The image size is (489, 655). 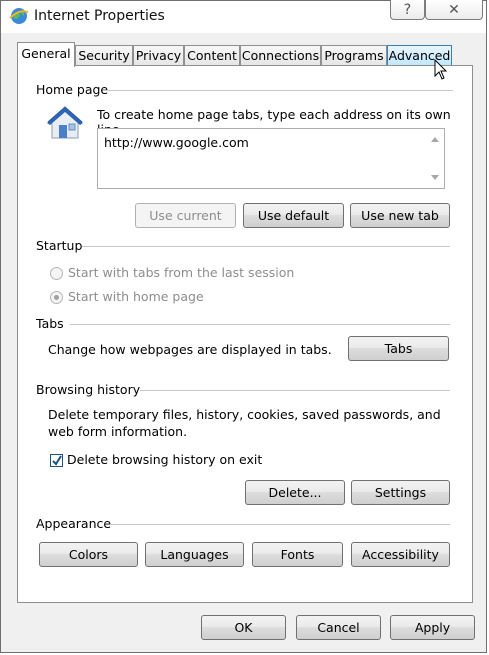 I want to click on radio-last-session, so click(x=56, y=273).